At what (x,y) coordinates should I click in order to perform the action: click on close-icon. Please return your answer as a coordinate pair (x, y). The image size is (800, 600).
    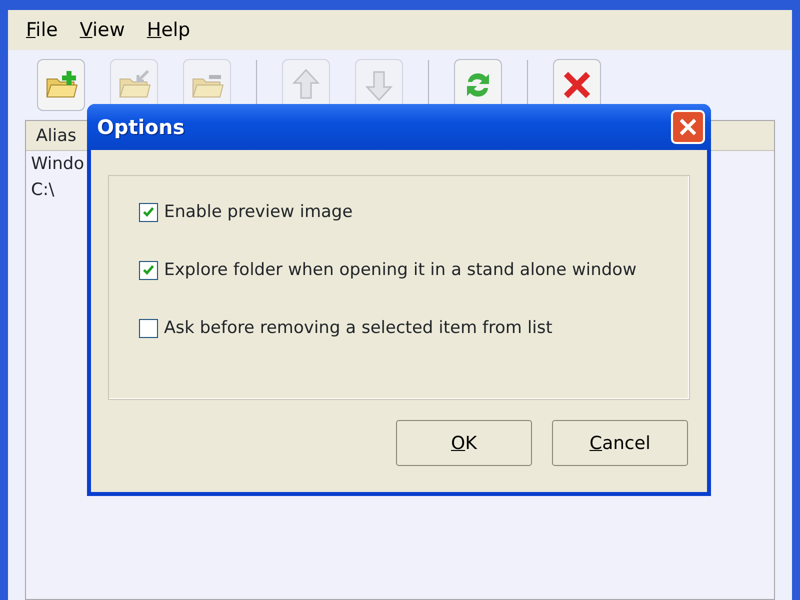
    Looking at the image, I should click on (688, 127).